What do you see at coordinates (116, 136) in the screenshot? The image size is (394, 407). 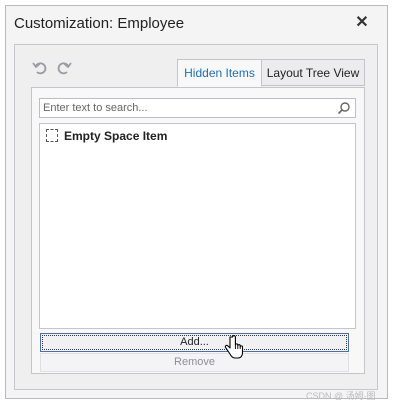 I see `list-item-label: Empty Space Item` at bounding box center [116, 136].